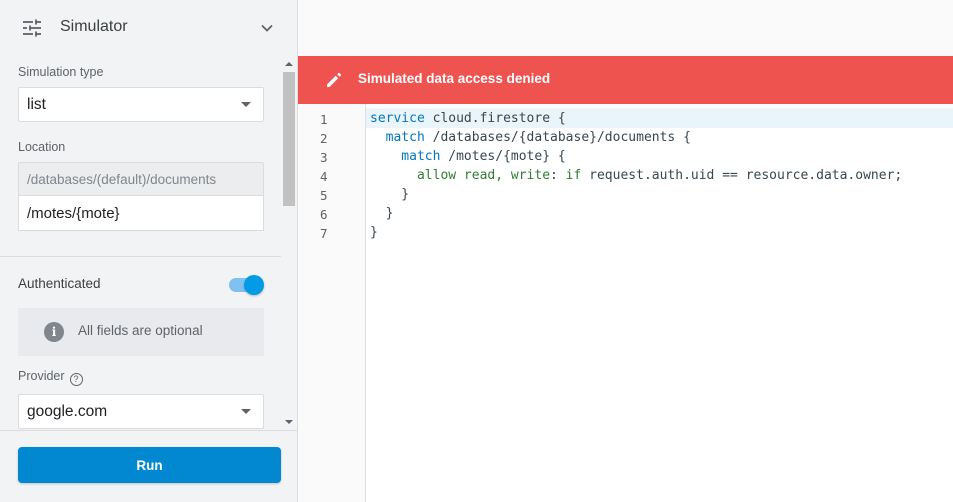 Image resolution: width=953 pixels, height=502 pixels. What do you see at coordinates (36, 104) in the screenshot?
I see `simulation-type-value: list` at bounding box center [36, 104].